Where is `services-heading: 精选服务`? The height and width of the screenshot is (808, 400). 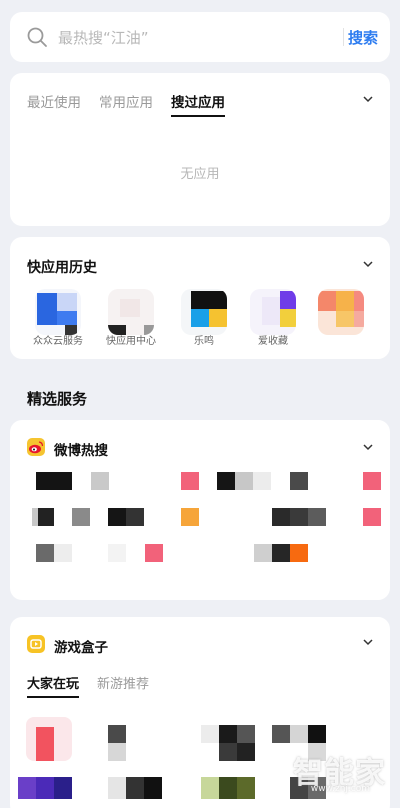
services-heading: 精选服务 is located at coordinates (57, 399).